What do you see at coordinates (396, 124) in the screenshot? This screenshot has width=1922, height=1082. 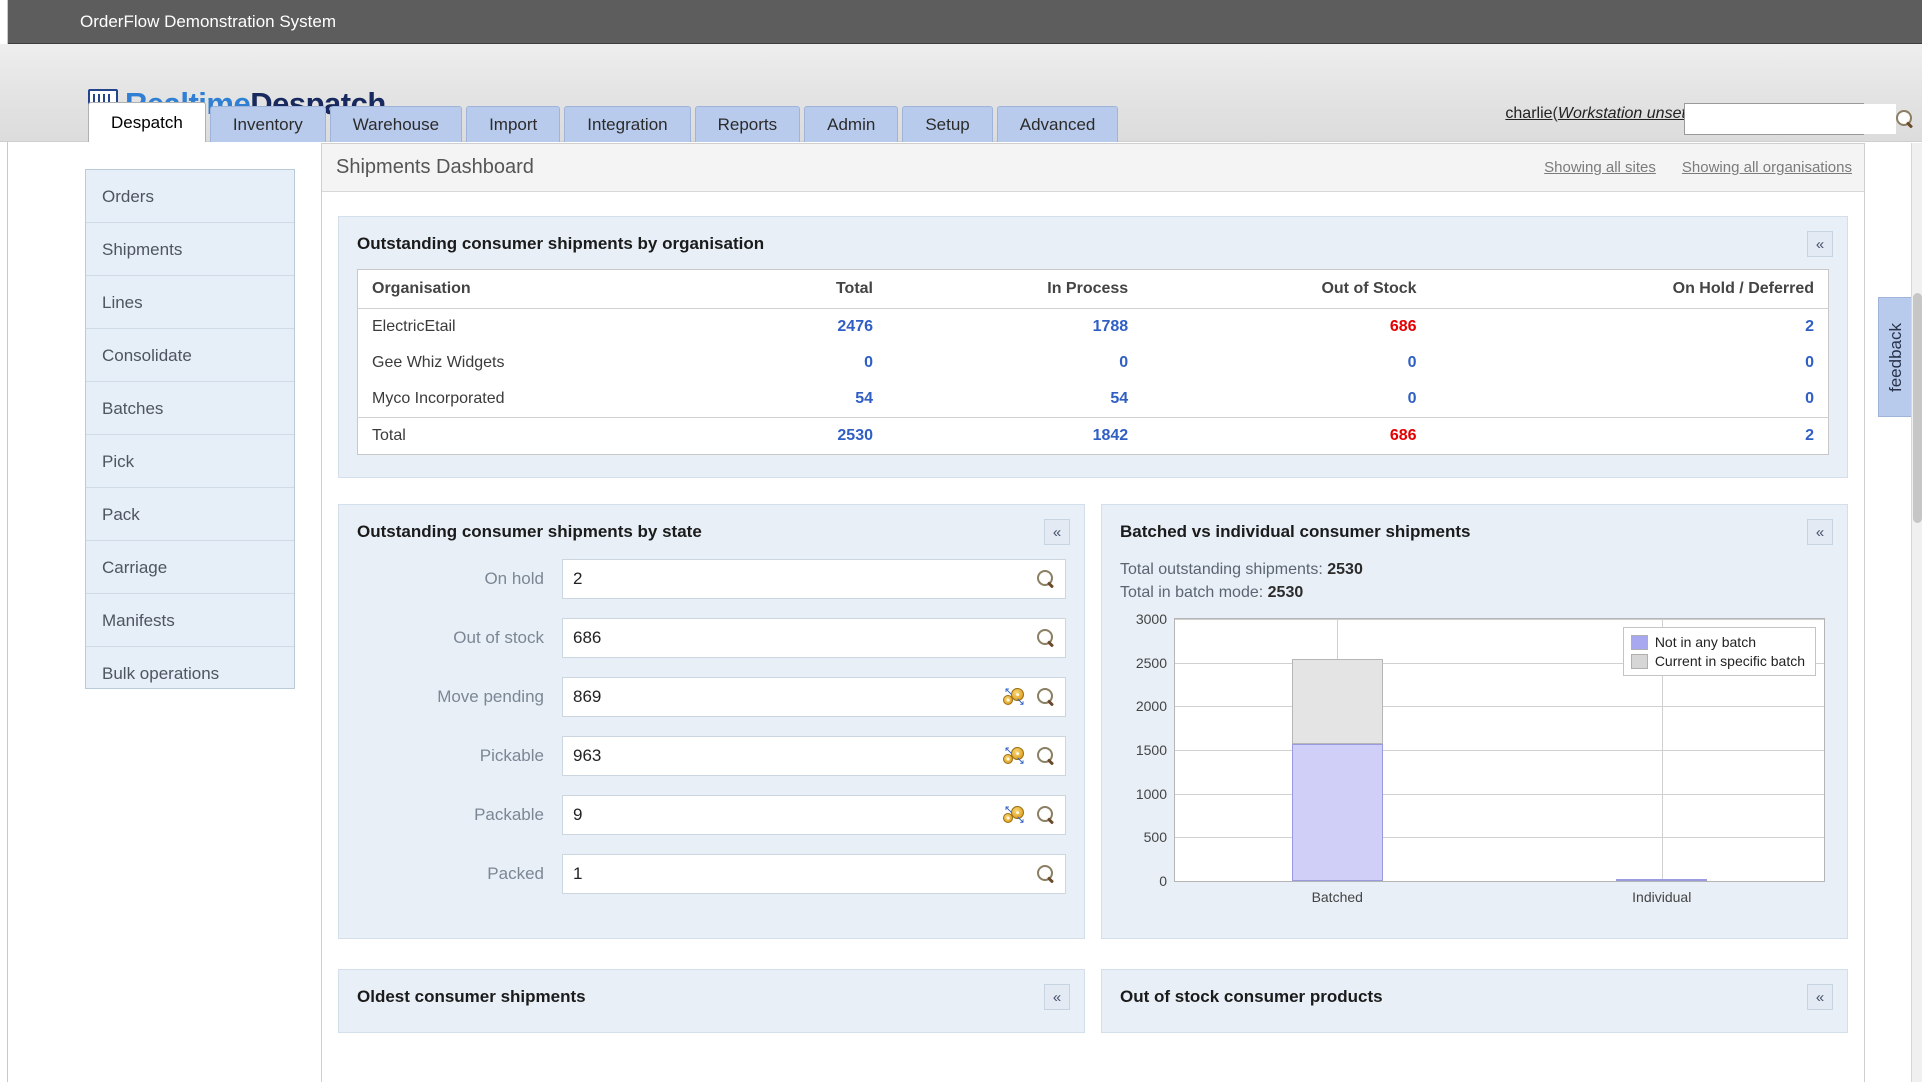 I see `tab-warehouse: Warehouse` at bounding box center [396, 124].